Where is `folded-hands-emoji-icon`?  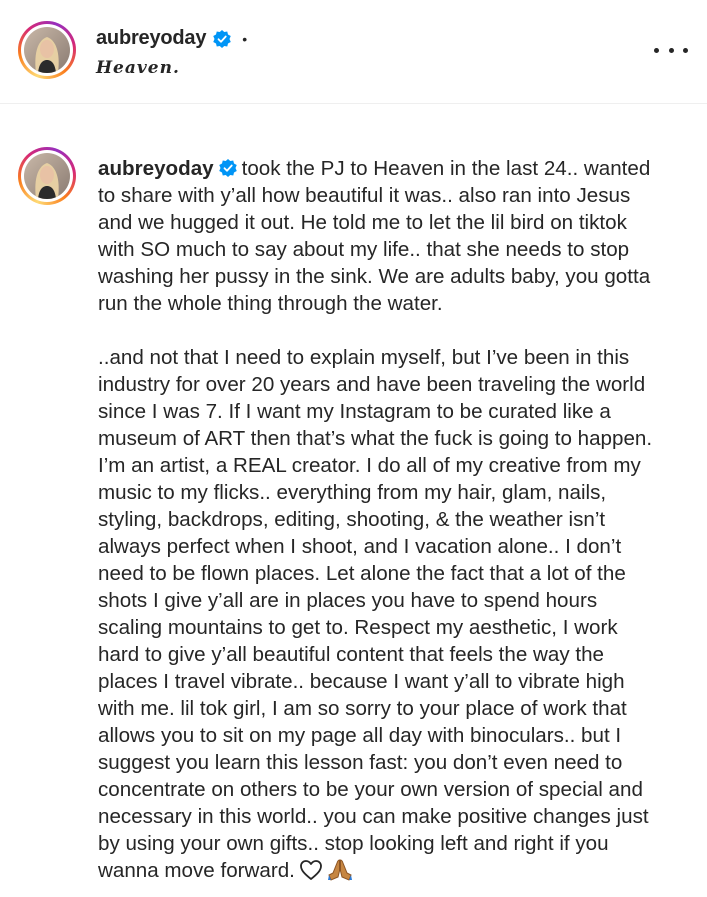 folded-hands-emoji-icon is located at coordinates (339, 870).